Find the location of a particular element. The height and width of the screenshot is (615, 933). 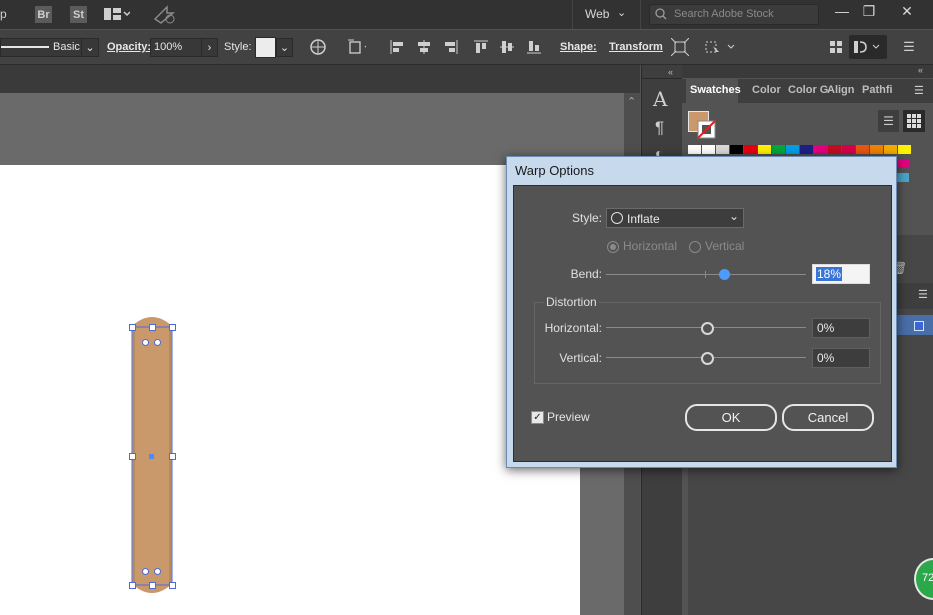

horizontal-distortion-input: 0% is located at coordinates (841, 328).